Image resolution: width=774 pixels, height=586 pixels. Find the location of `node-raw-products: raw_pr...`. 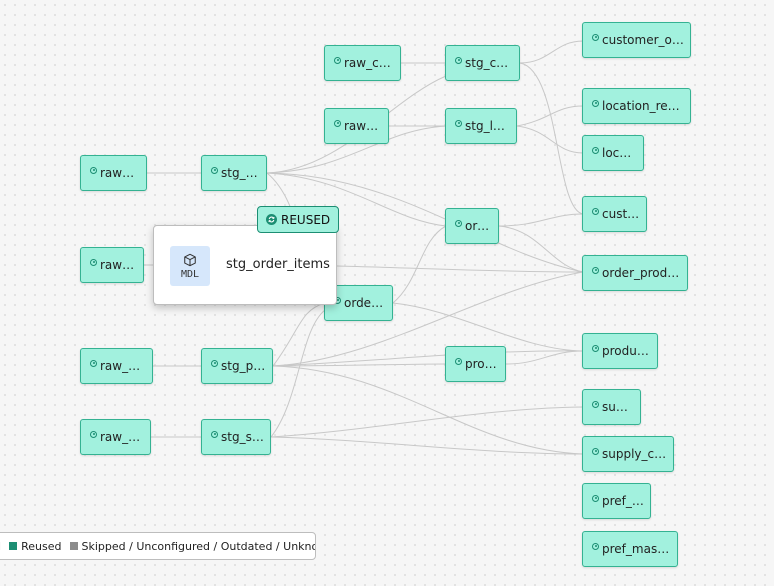

node-raw-products: raw_pr... is located at coordinates (116, 366).